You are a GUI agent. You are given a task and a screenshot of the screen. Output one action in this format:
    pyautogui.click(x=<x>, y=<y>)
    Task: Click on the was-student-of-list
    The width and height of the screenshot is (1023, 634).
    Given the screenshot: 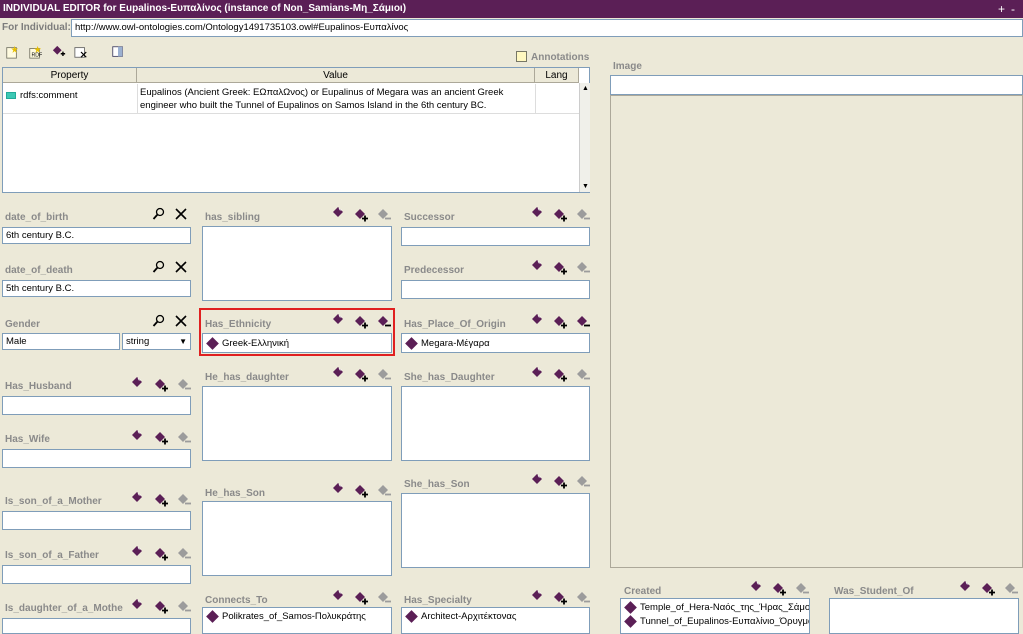 What is the action you would take?
    pyautogui.click(x=924, y=616)
    